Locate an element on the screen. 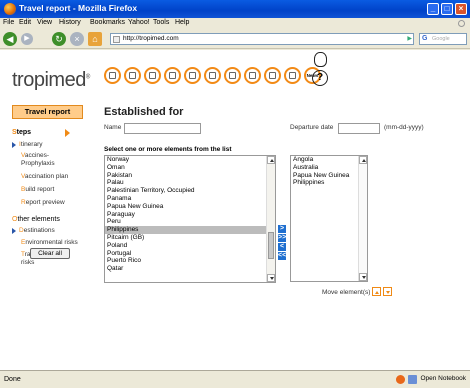 This screenshot has width=470, height=388. maximize-button: □ is located at coordinates (447, 9).